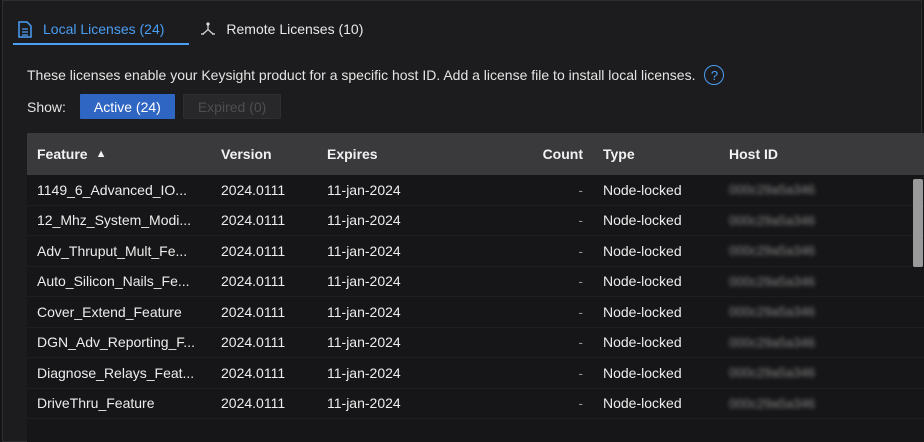  I want to click on show-label: Show:, so click(46, 106).